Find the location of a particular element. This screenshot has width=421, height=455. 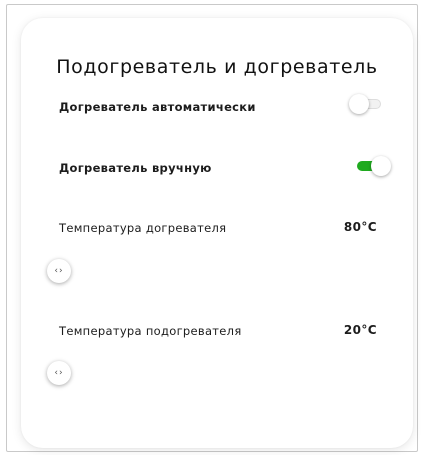

preheater-temperature-slider: ‹› is located at coordinates (217, 271).